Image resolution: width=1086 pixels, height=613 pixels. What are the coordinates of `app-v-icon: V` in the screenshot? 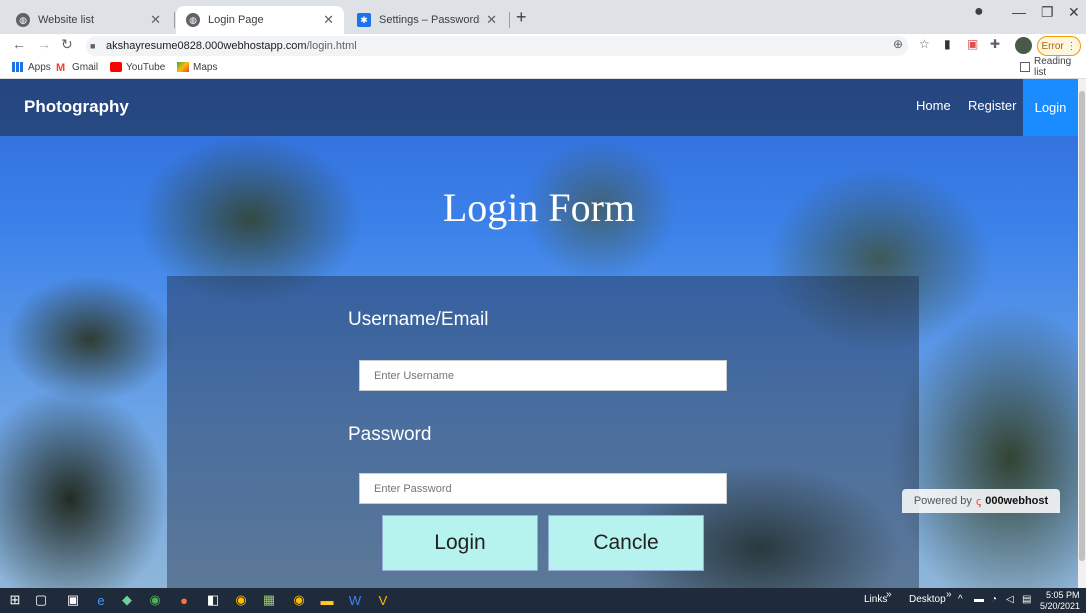 It's located at (383, 600).